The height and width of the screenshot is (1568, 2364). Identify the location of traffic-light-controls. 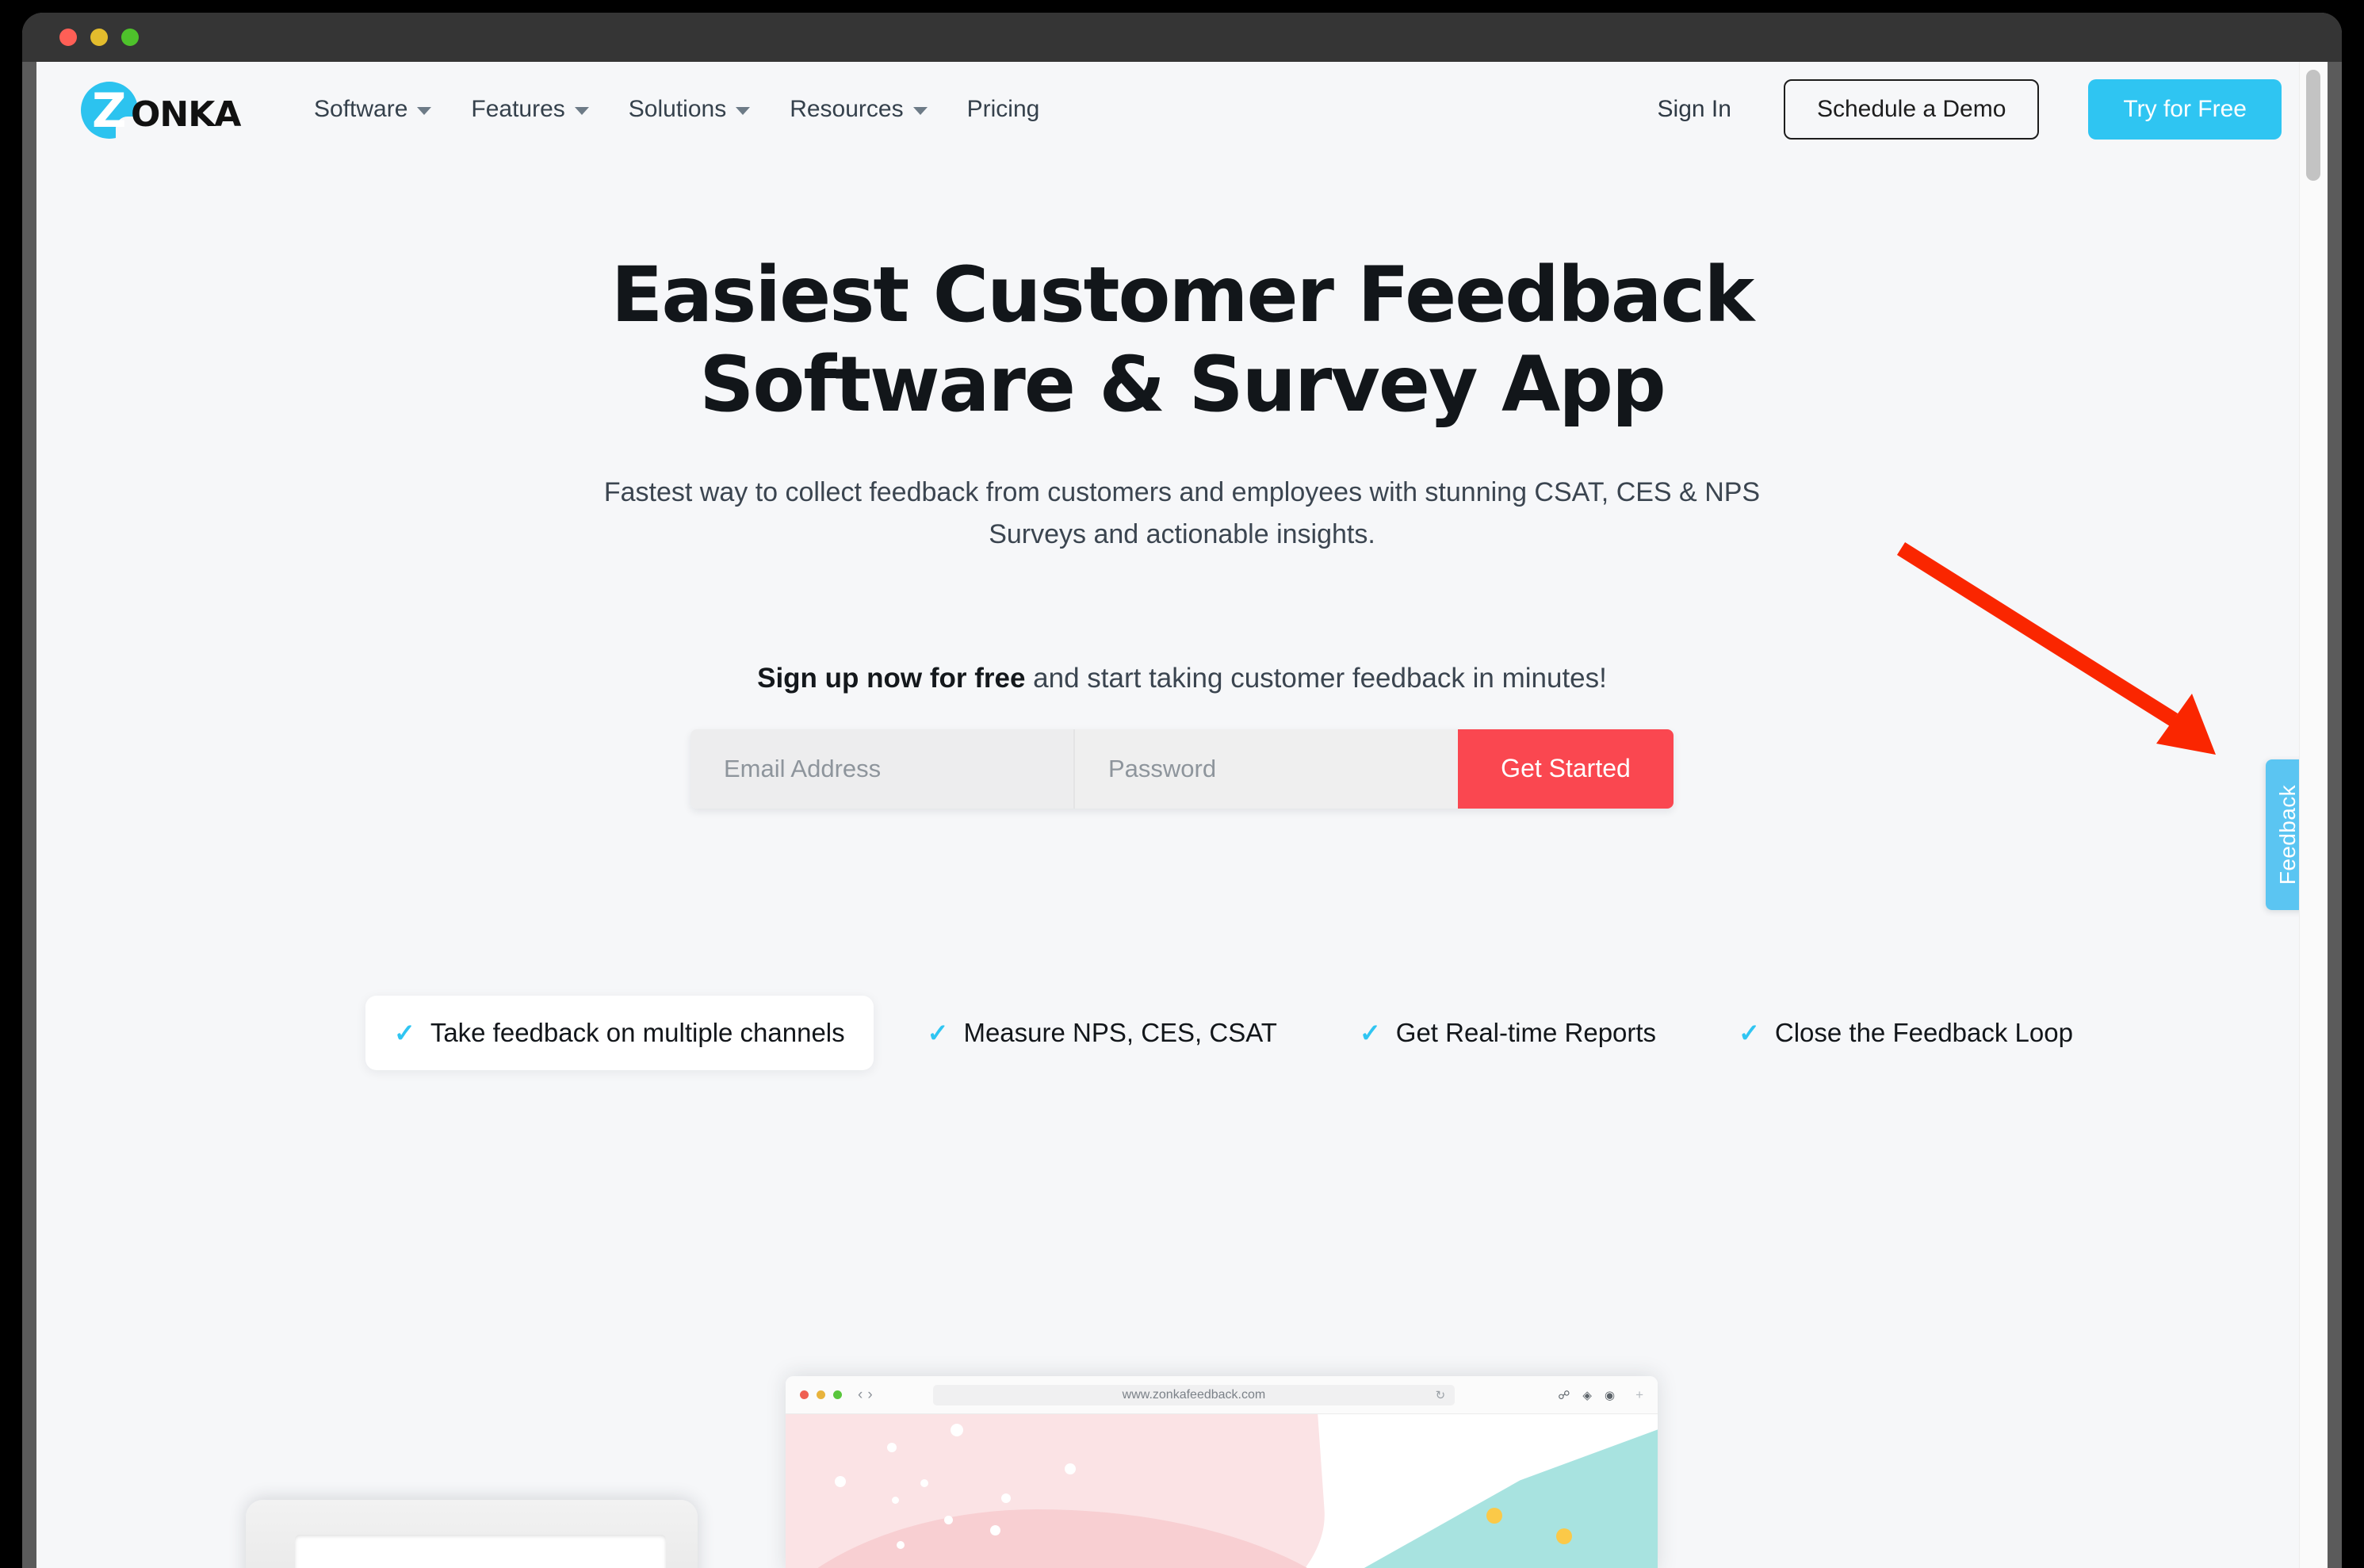
(99, 37).